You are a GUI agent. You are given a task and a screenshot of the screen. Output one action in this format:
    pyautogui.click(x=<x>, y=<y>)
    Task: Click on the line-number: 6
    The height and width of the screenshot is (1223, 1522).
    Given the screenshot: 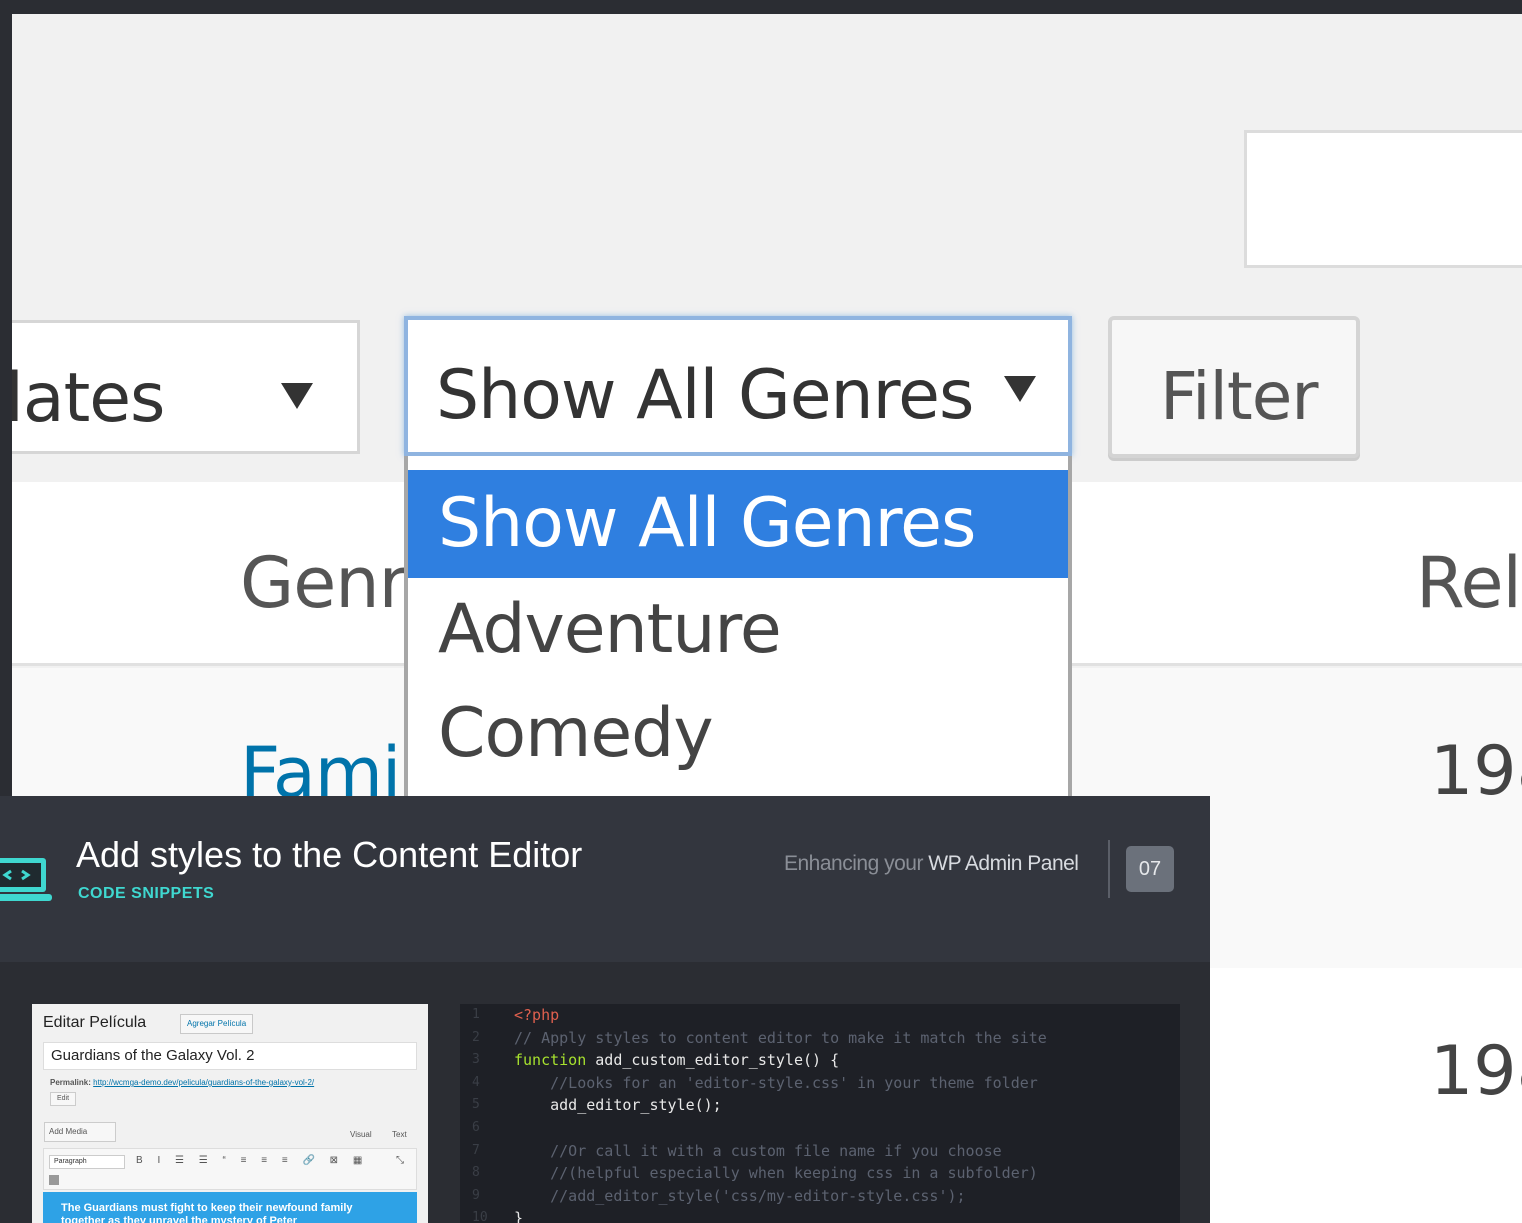 What is the action you would take?
    pyautogui.click(x=476, y=1127)
    